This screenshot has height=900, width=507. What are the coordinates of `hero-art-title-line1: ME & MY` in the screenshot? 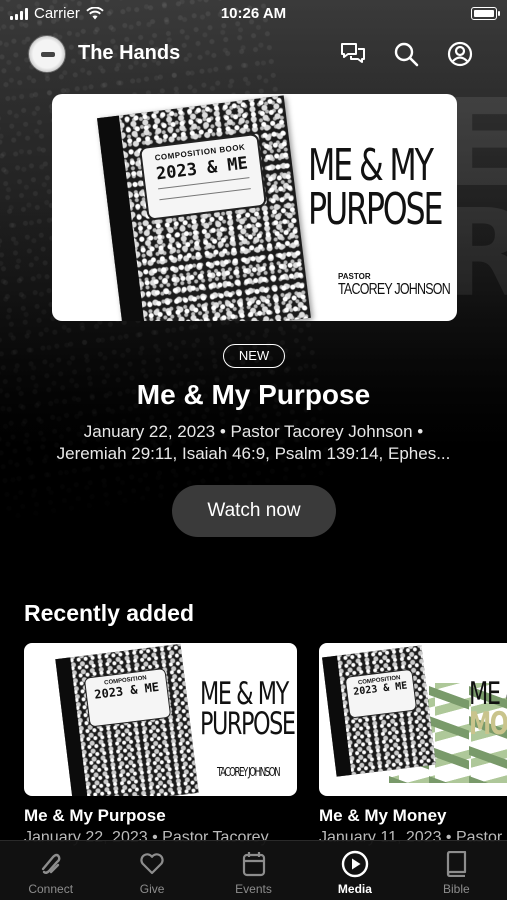 It's located at (371, 165).